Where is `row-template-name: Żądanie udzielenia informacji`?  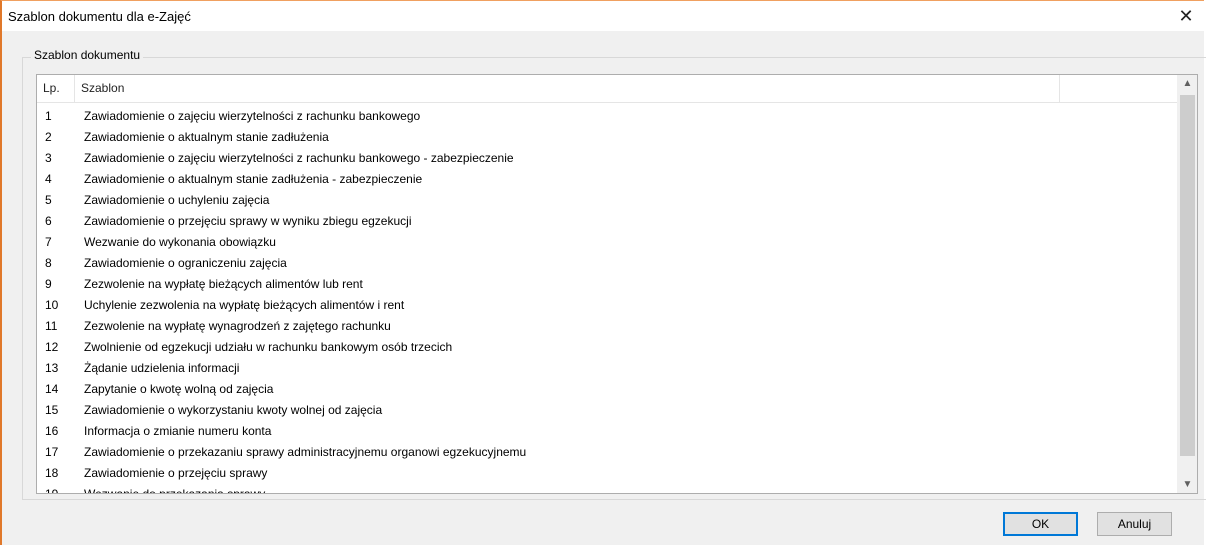
row-template-name: Żądanie udzielenia informacji is located at coordinates (162, 368).